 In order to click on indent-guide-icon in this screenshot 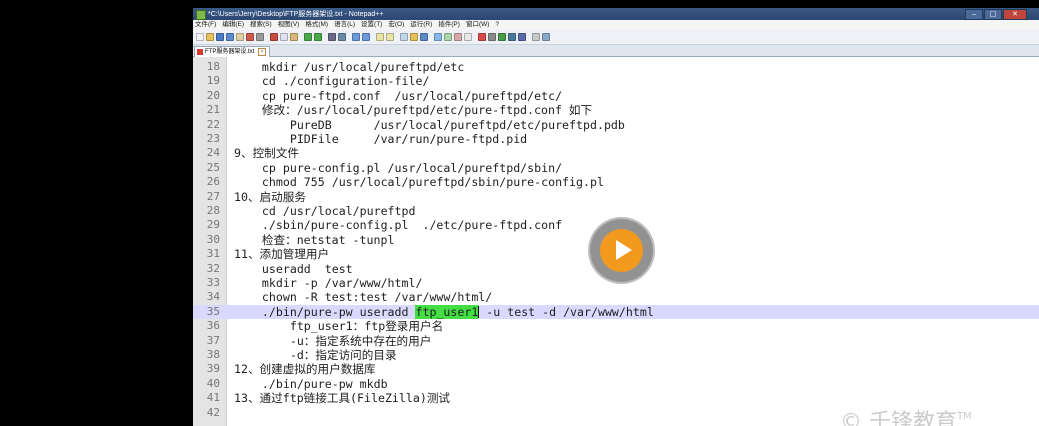, I will do `click(424, 37)`.